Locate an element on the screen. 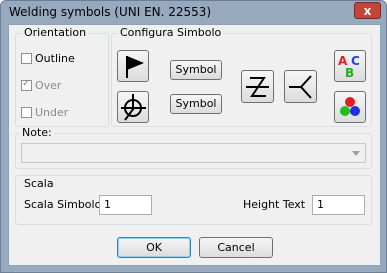 Image resolution: width=387 pixels, height=273 pixels. orientation-group: Orientation Outline Over Under is located at coordinates (62, 77).